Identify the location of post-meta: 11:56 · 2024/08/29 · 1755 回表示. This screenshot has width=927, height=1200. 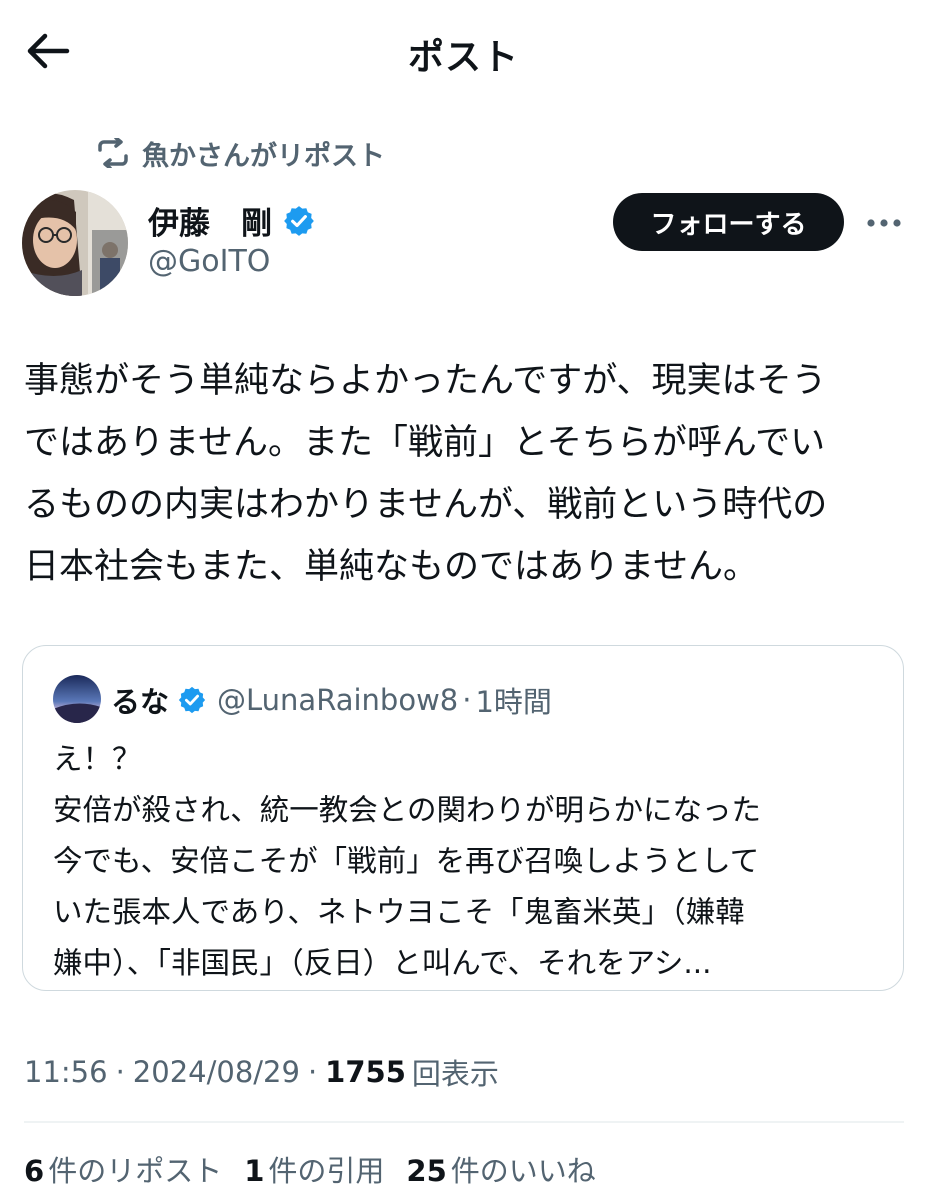
(261, 1072).